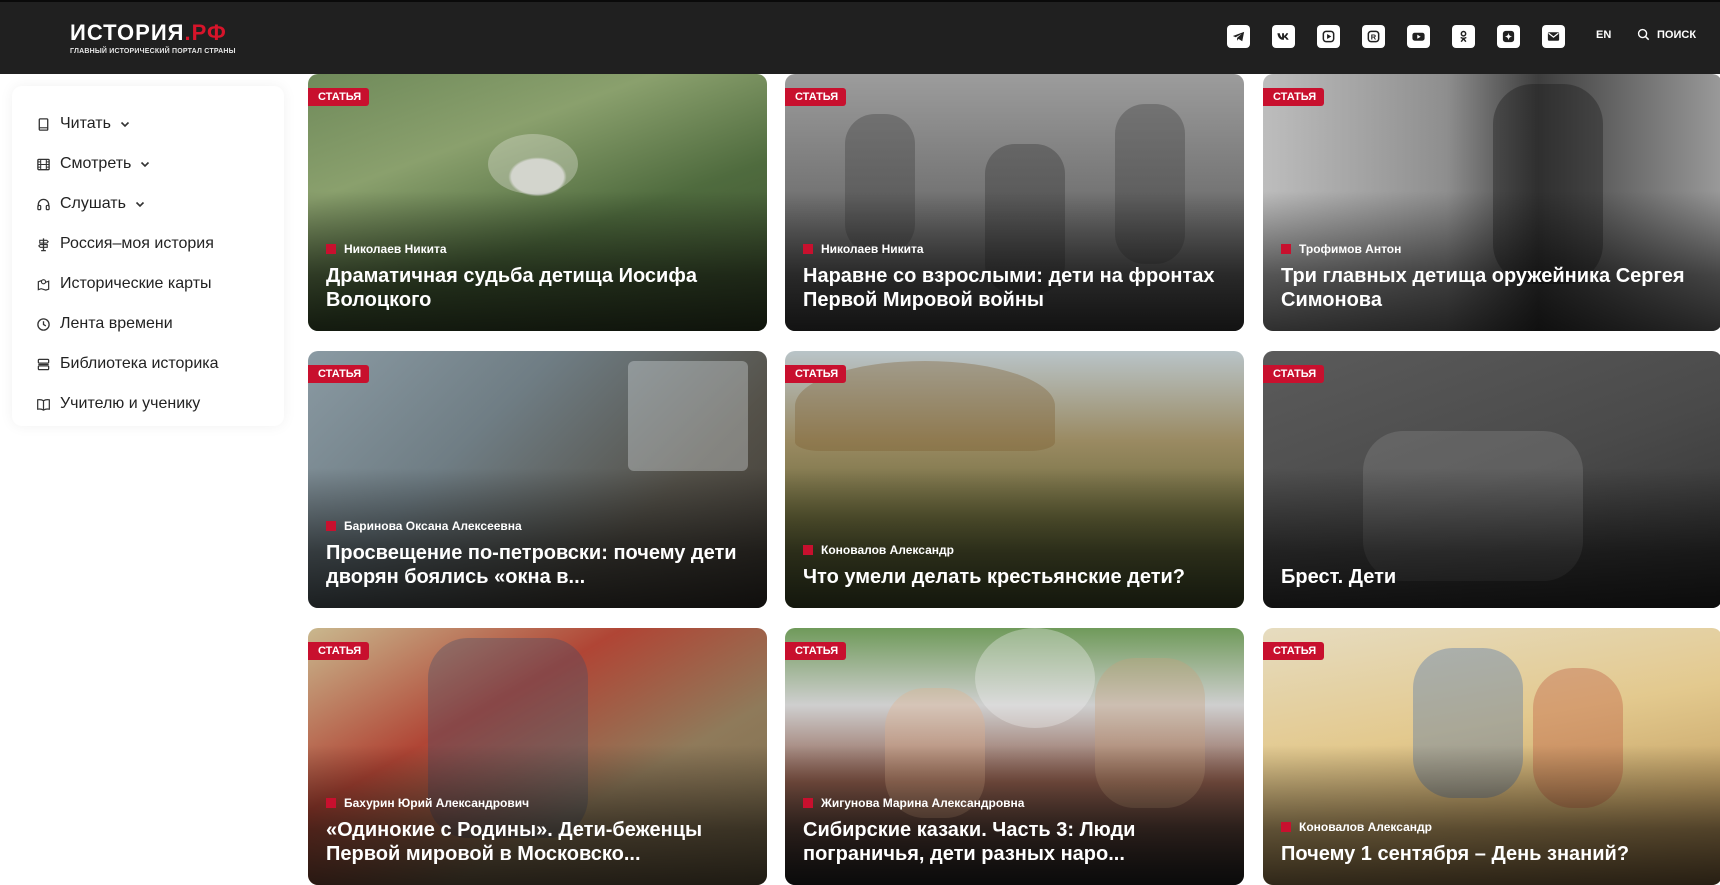 This screenshot has height=885, width=1720. I want to click on article-author: Жигунова Марина Александровна, so click(913, 803).